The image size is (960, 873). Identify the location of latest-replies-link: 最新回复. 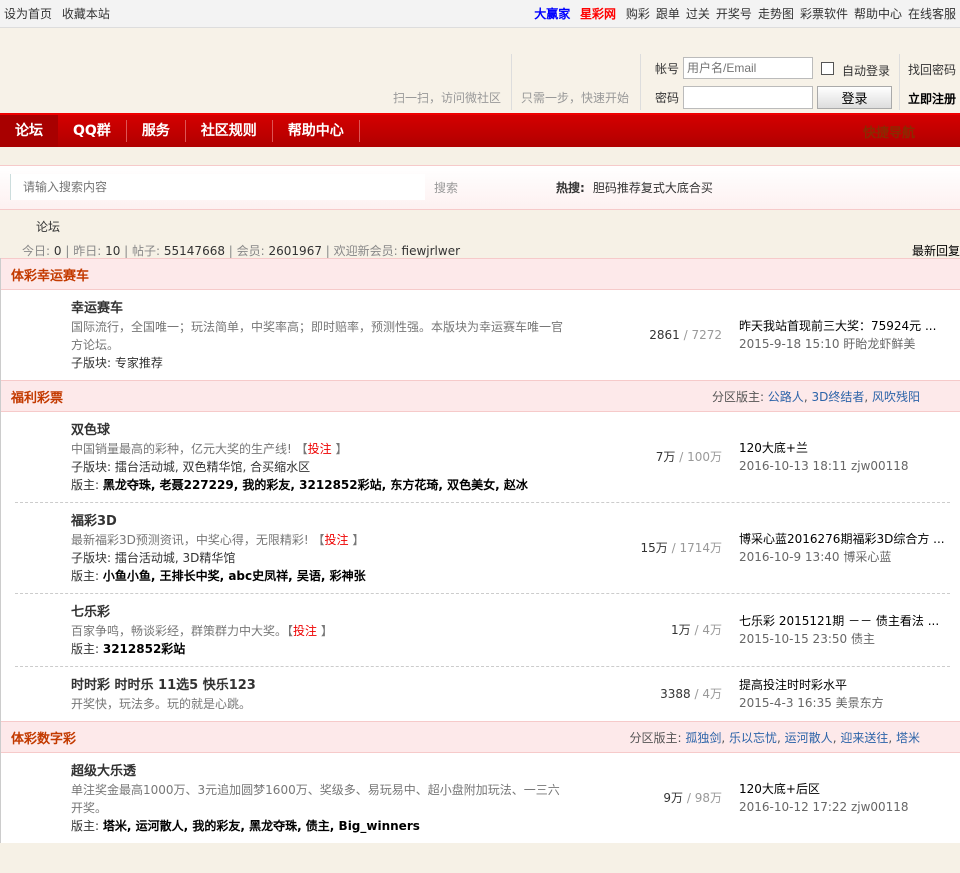
(936, 250).